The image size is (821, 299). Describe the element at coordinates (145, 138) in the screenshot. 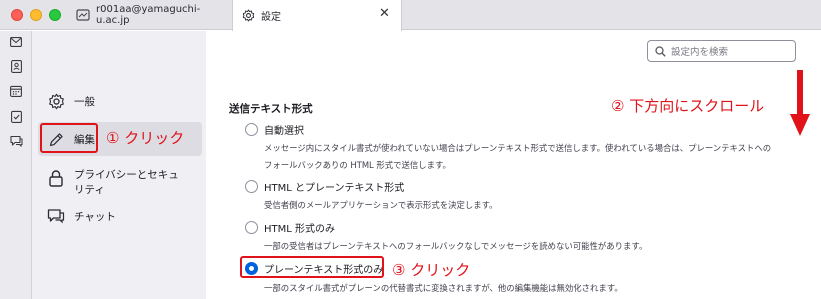

I see `annotation-step-1: ① クリック` at that location.